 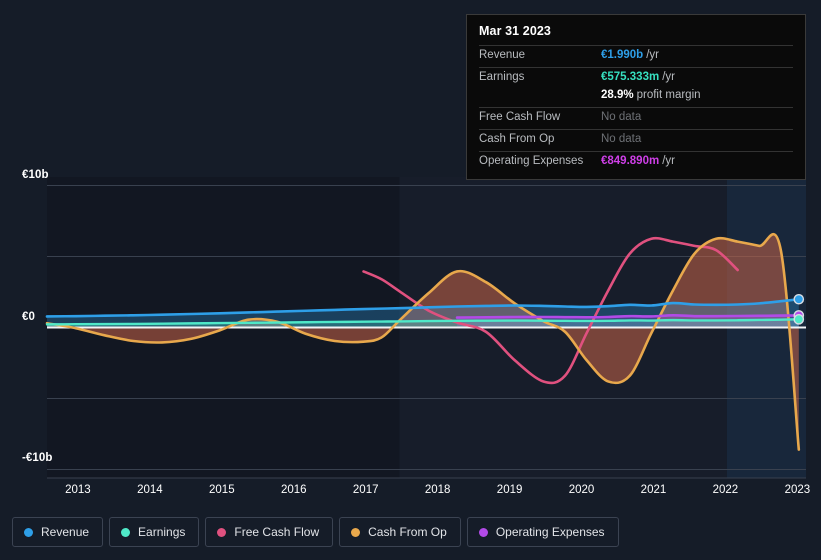 I want to click on tooltip-row-label: Earnings, so click(x=502, y=77).